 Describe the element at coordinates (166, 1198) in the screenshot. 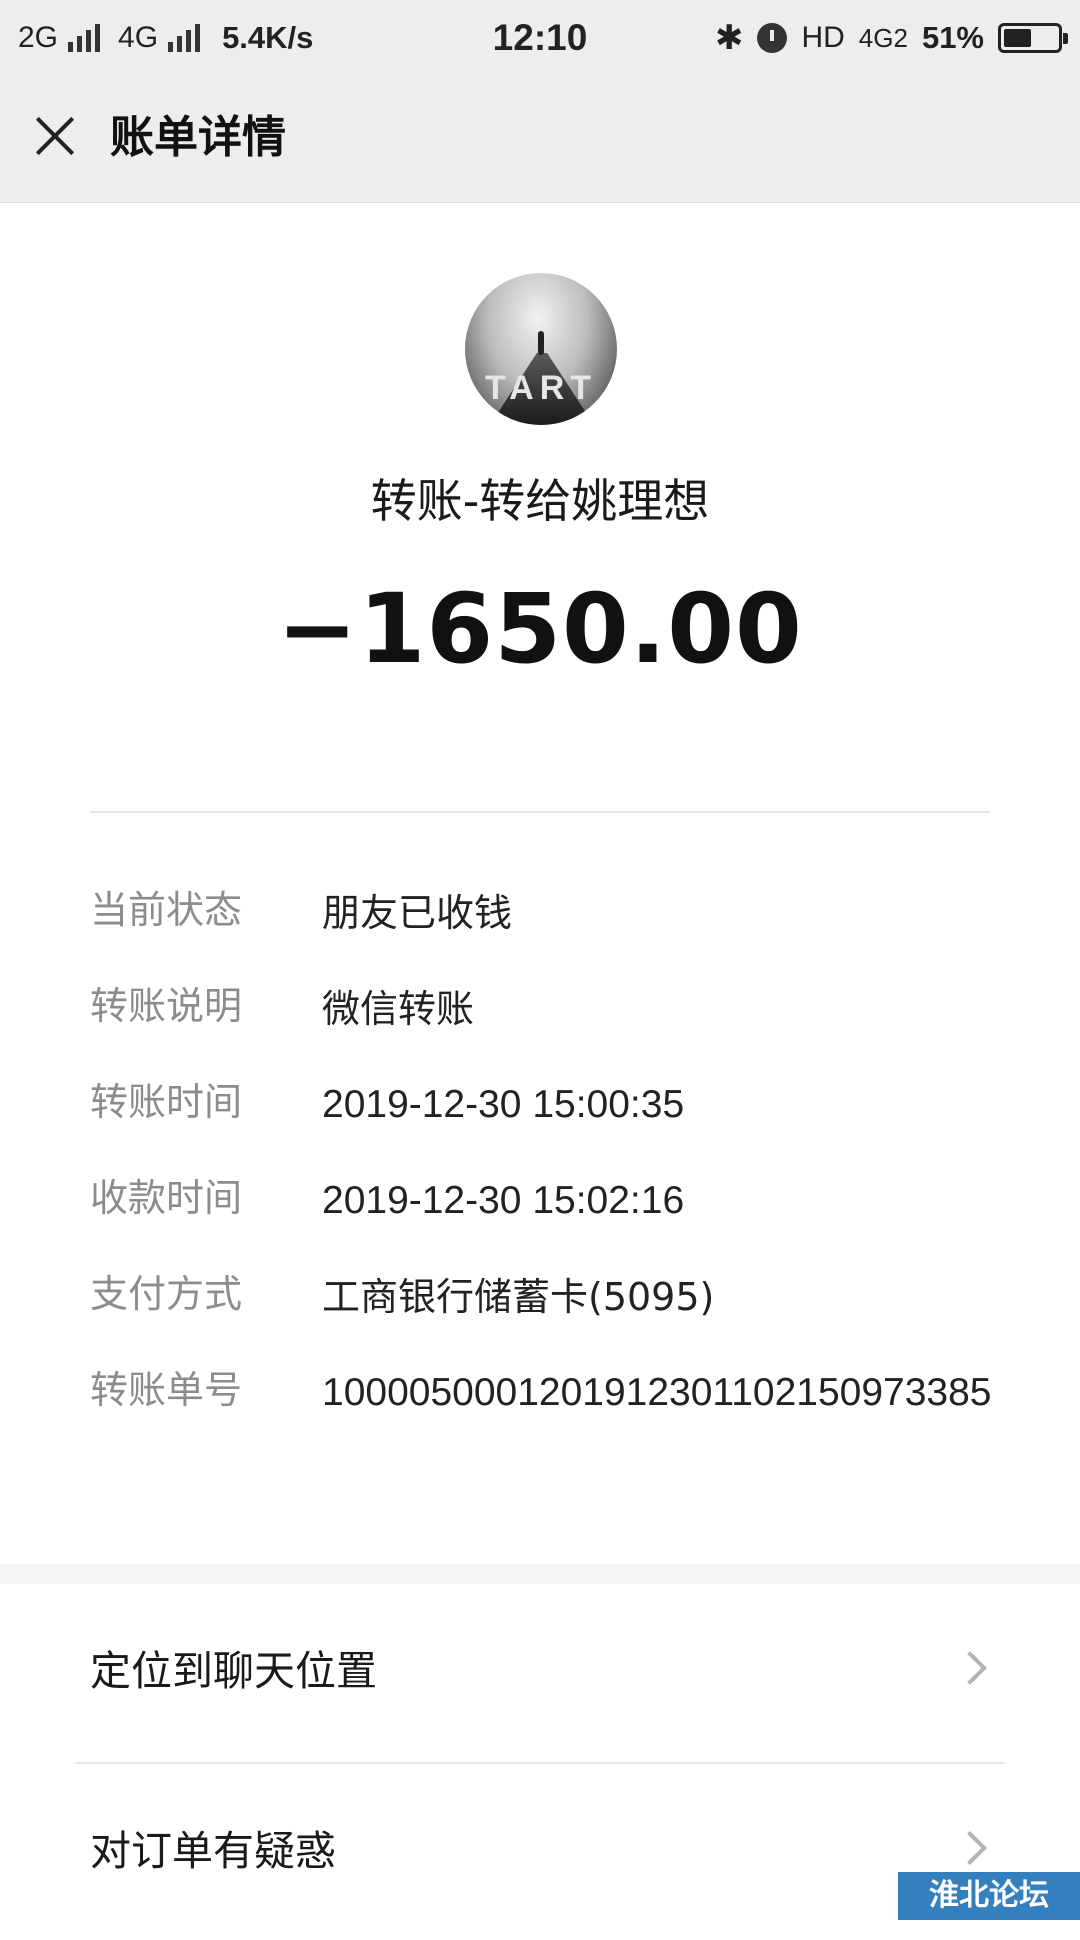

I see `detail-label: 收款时间` at that location.